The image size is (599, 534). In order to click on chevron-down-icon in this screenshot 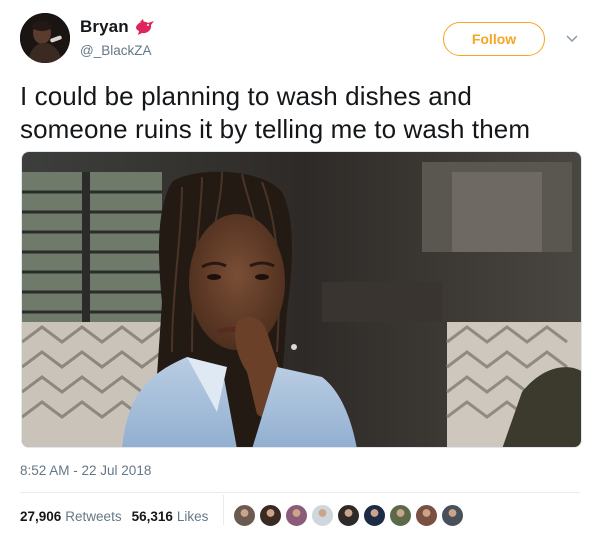, I will do `click(572, 39)`.